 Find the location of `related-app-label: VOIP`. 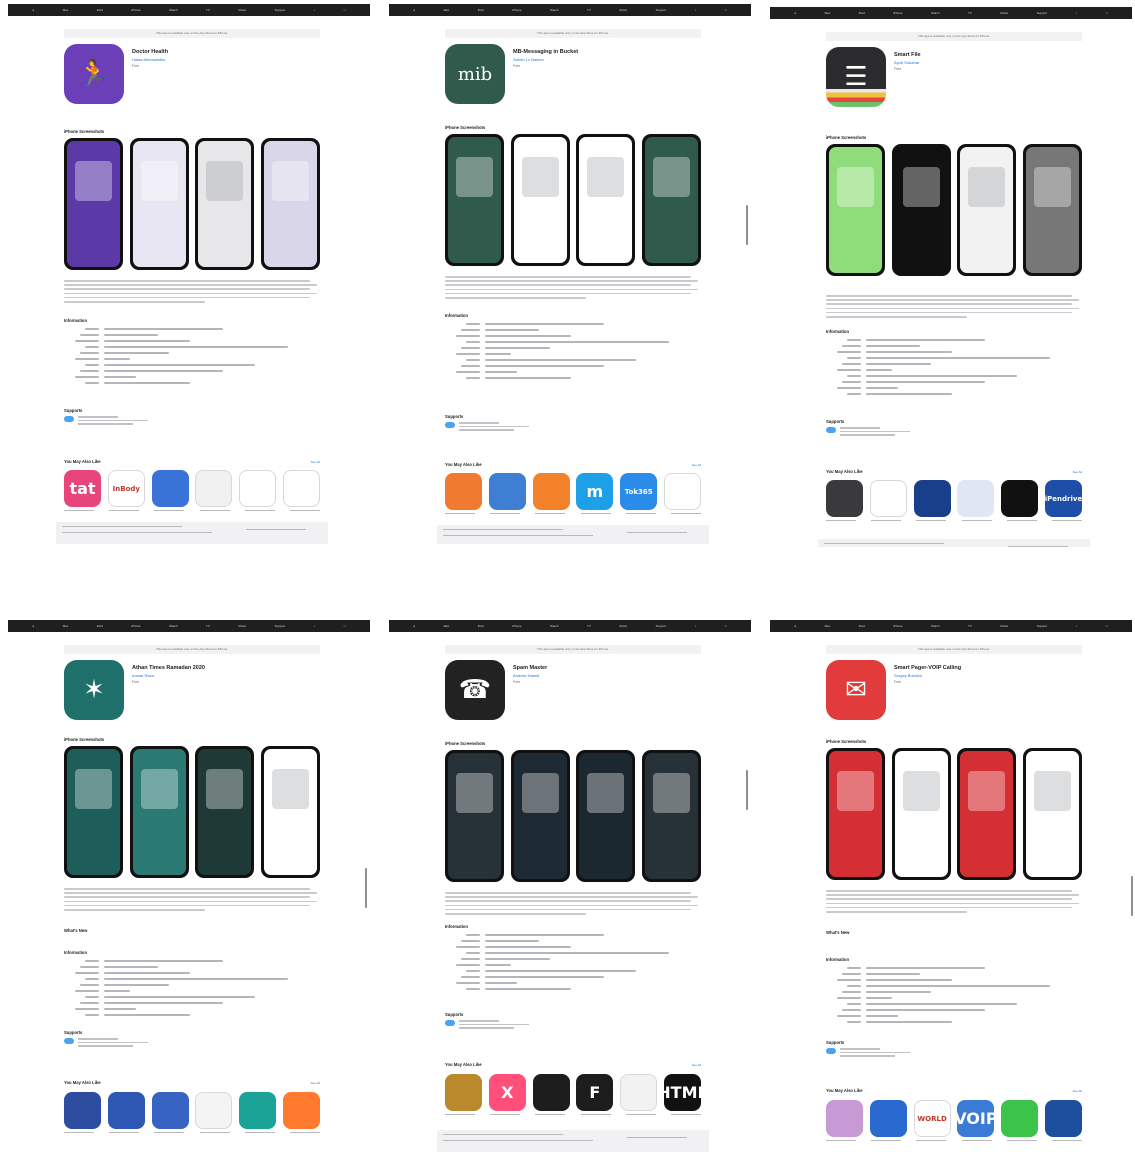

related-app-label: VOIP is located at coordinates (976, 1118).